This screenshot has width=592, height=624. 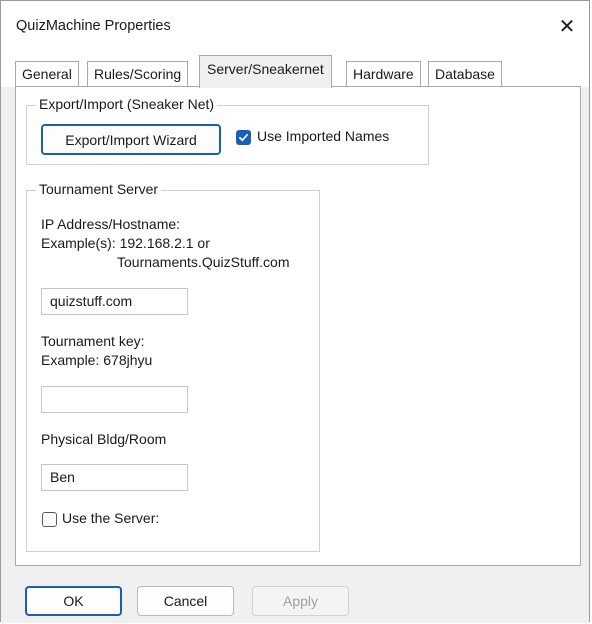 I want to click on export-import-wizard-label: Export/Import Wizard, so click(x=131, y=139).